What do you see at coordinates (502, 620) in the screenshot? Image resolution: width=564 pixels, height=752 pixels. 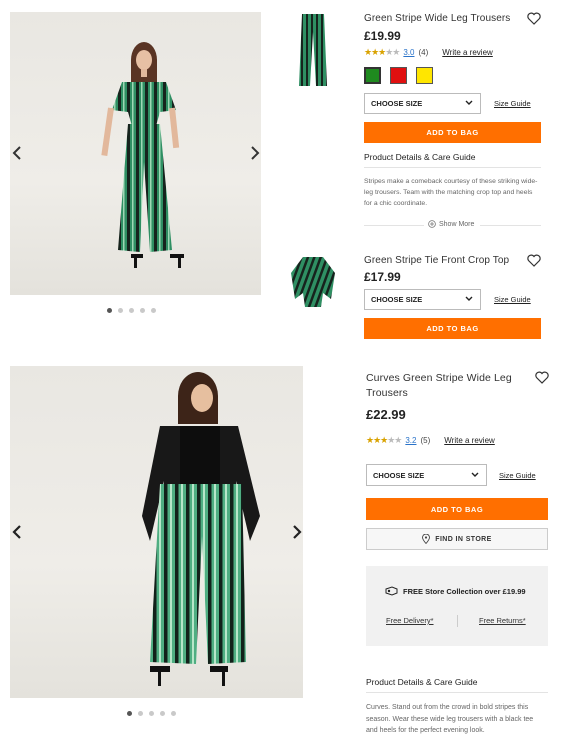 I see `free-returns-link: Free Returns*` at bounding box center [502, 620].